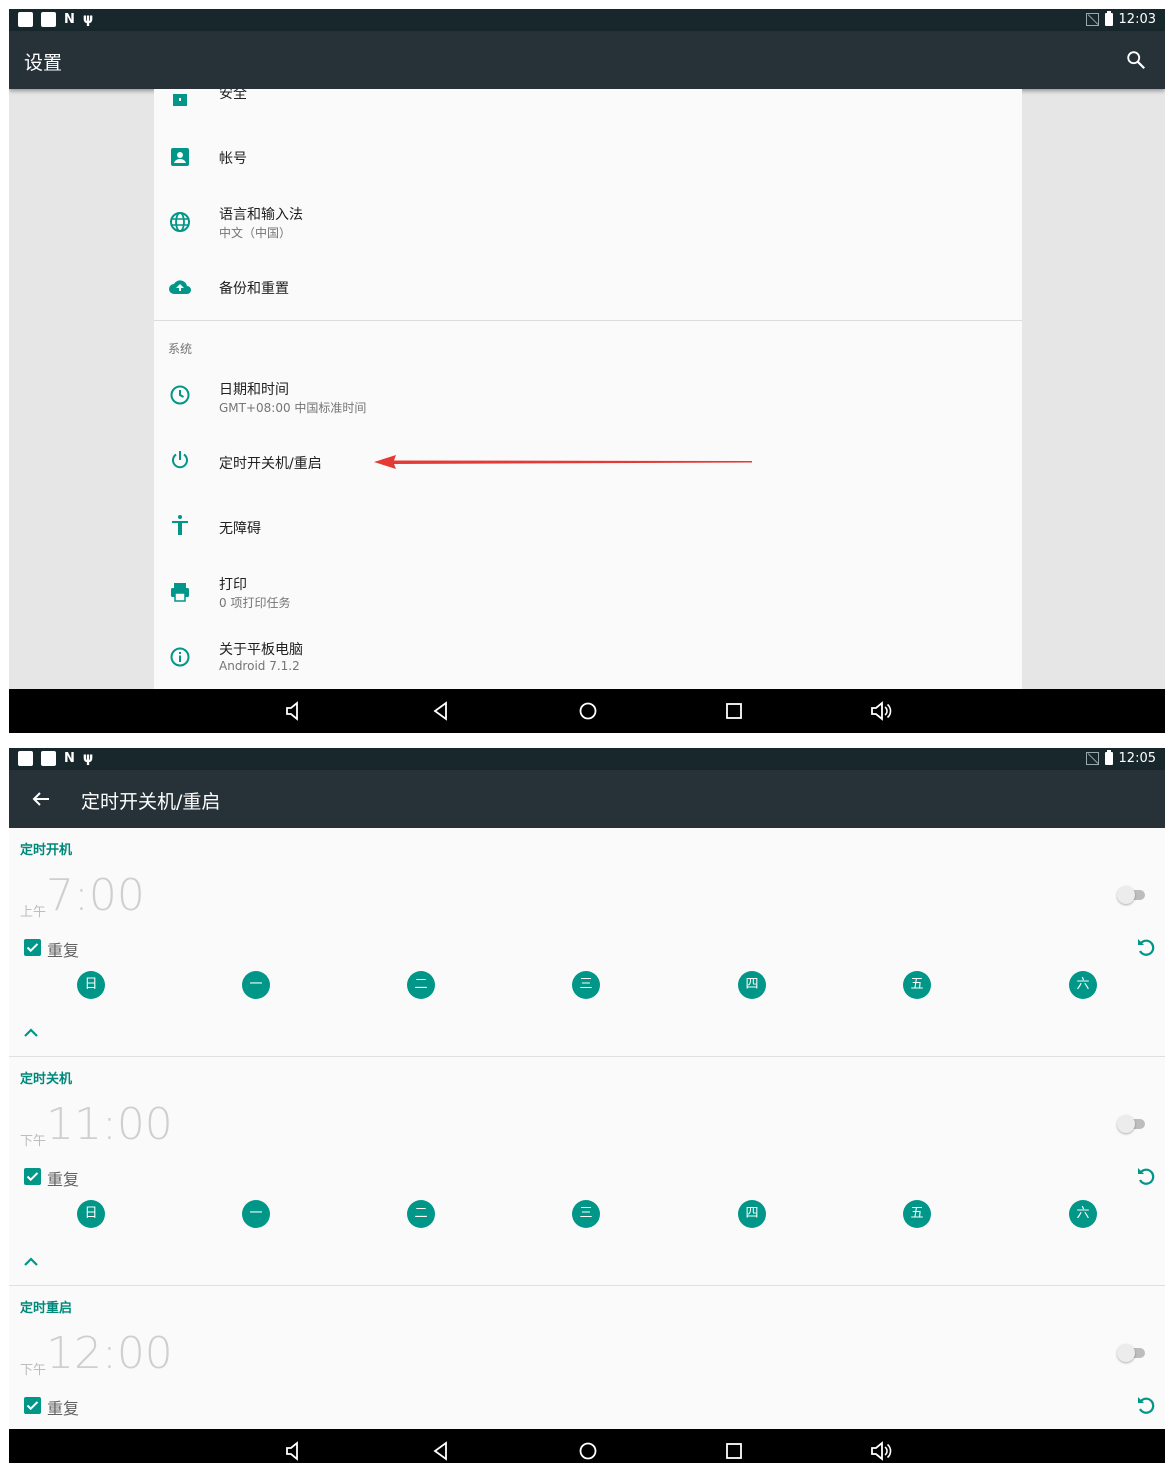  Describe the element at coordinates (563, 462) in the screenshot. I see `annotation-arrow` at that location.